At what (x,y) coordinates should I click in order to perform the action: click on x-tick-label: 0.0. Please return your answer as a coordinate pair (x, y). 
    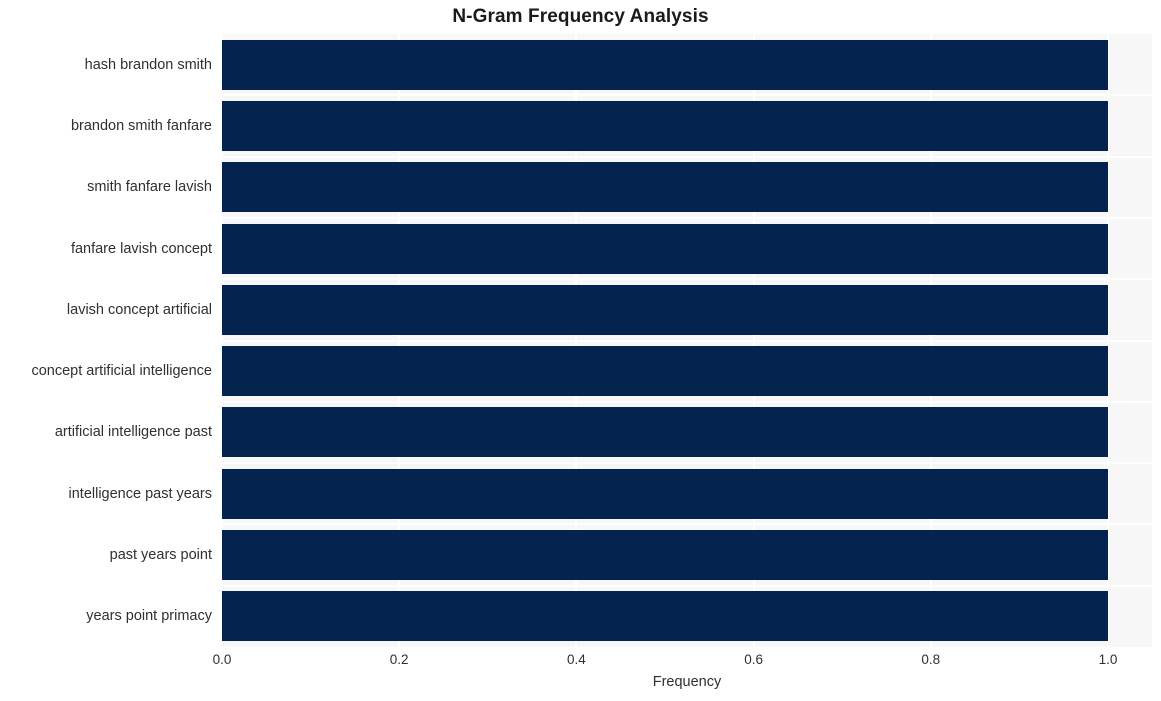
    Looking at the image, I should click on (222, 659).